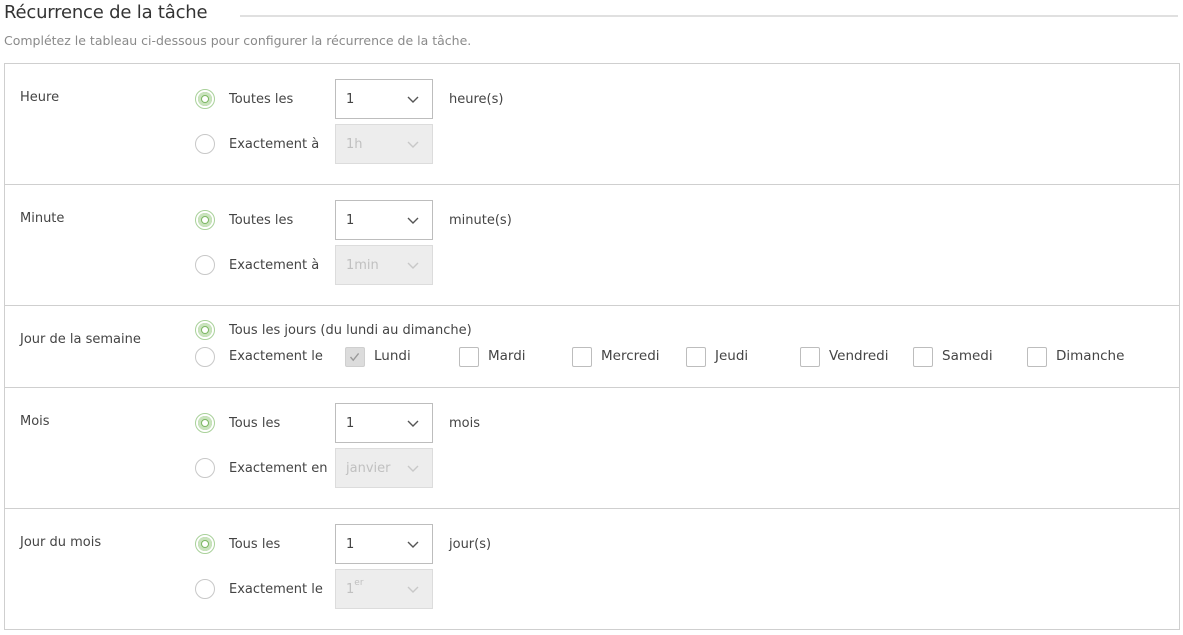 This screenshot has width=1183, height=635. Describe the element at coordinates (470, 544) in the screenshot. I see `unit-monthday: jour(s)` at that location.